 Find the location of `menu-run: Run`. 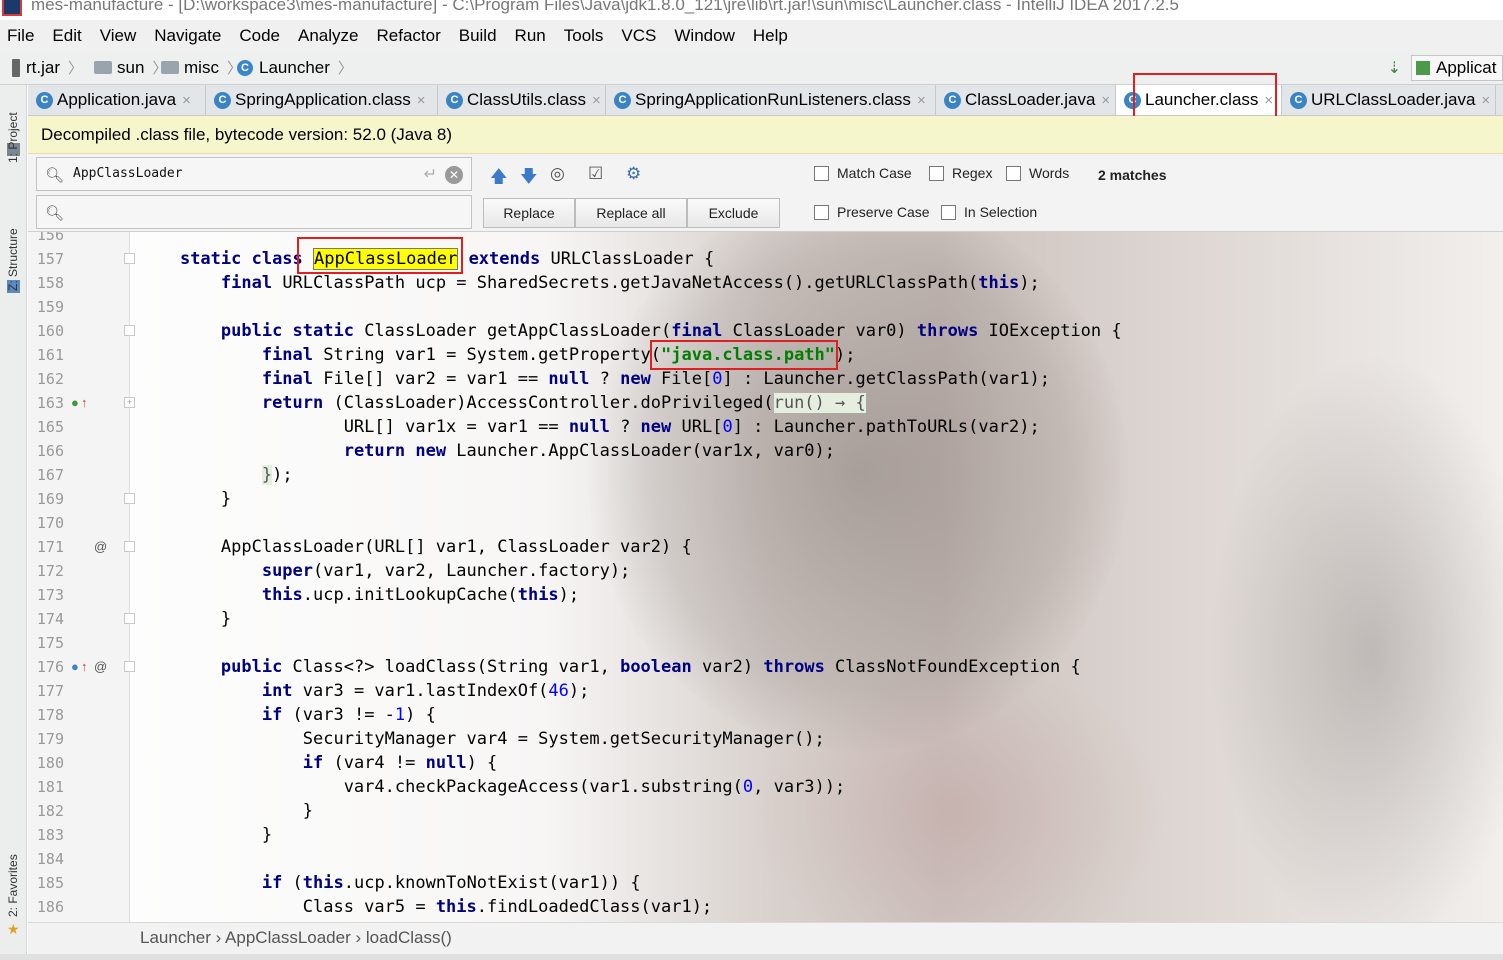

menu-run: Run is located at coordinates (530, 36).